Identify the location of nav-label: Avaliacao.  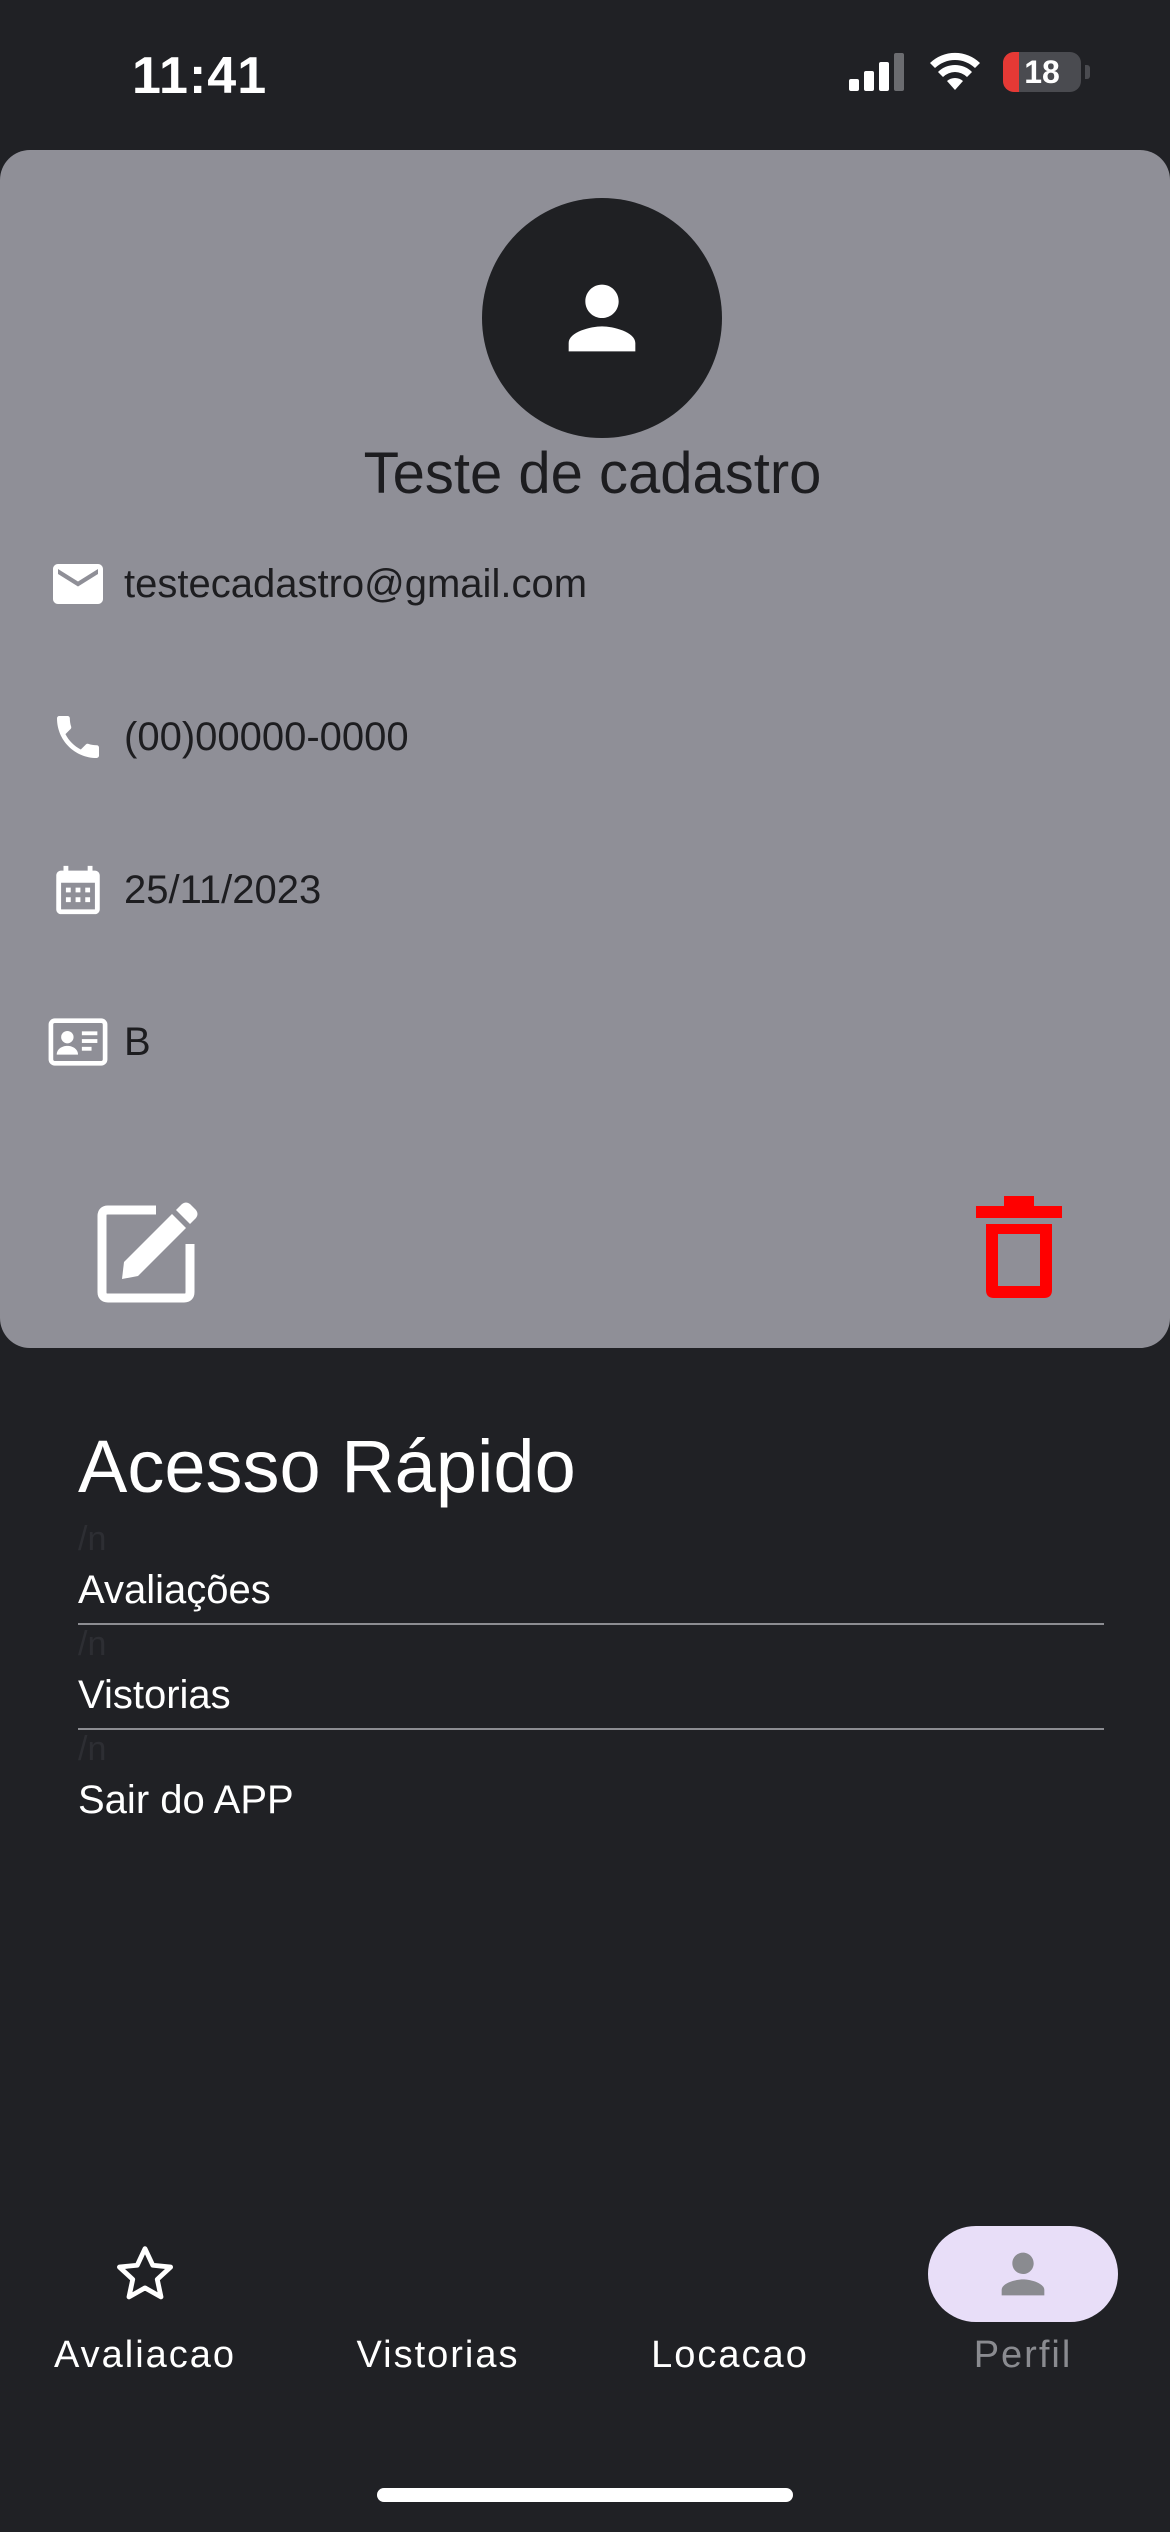
(145, 2355).